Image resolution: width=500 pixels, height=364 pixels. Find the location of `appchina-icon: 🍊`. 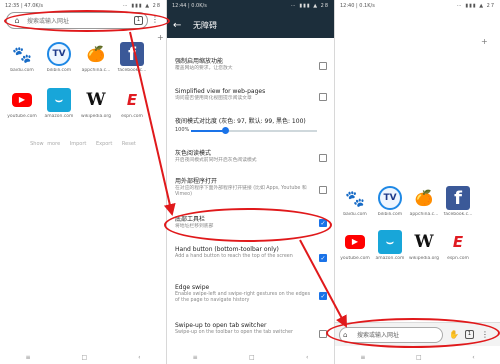

appchina-icon: 🍊 is located at coordinates (424, 198).